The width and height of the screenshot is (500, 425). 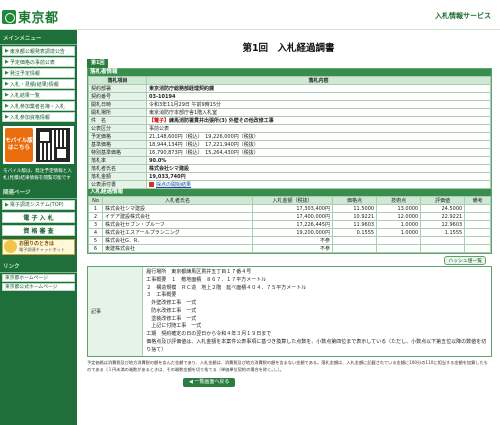 I want to click on table-row: 6 東建株式会社 不参, so click(x=289, y=248).